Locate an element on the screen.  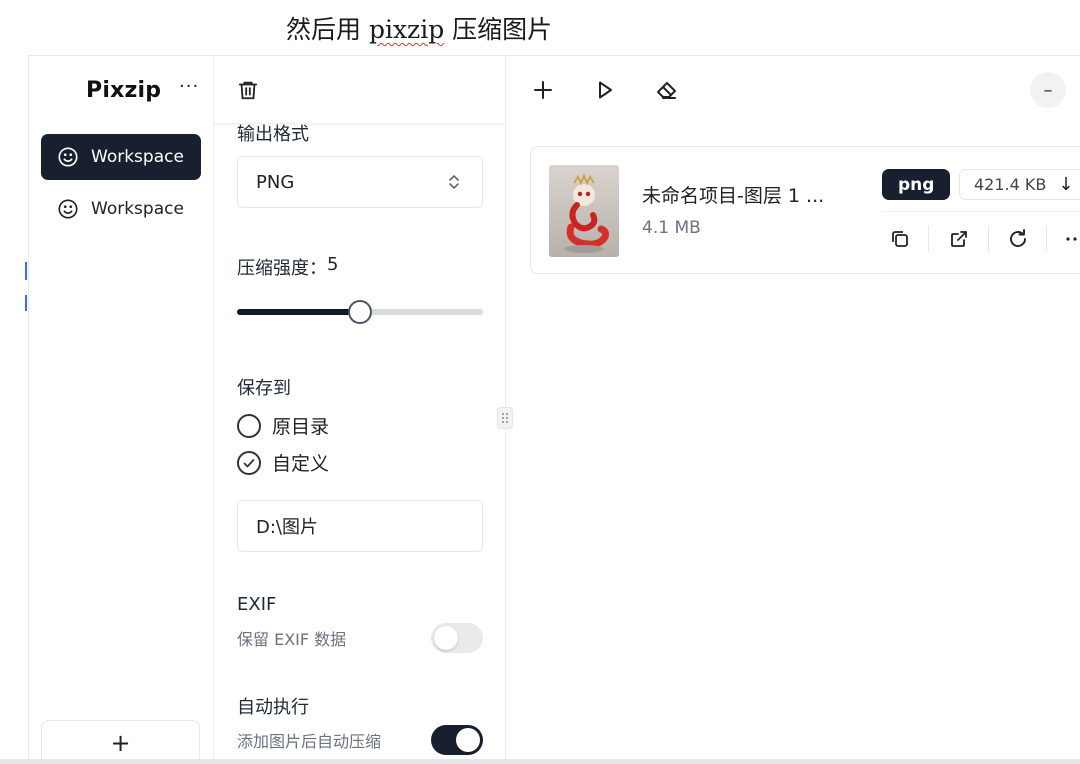
auto-run-description: 添加图片后自动压缩 is located at coordinates (309, 741).